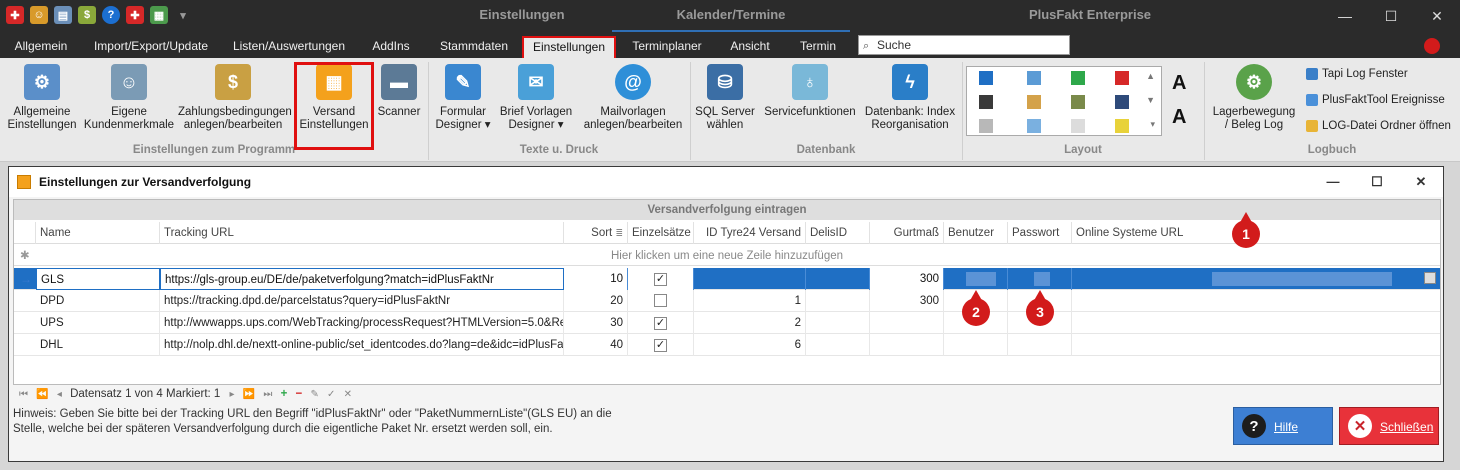 The image size is (1460, 470). Describe the element at coordinates (98, 279) in the screenshot. I see `cell-name: GLS` at that location.